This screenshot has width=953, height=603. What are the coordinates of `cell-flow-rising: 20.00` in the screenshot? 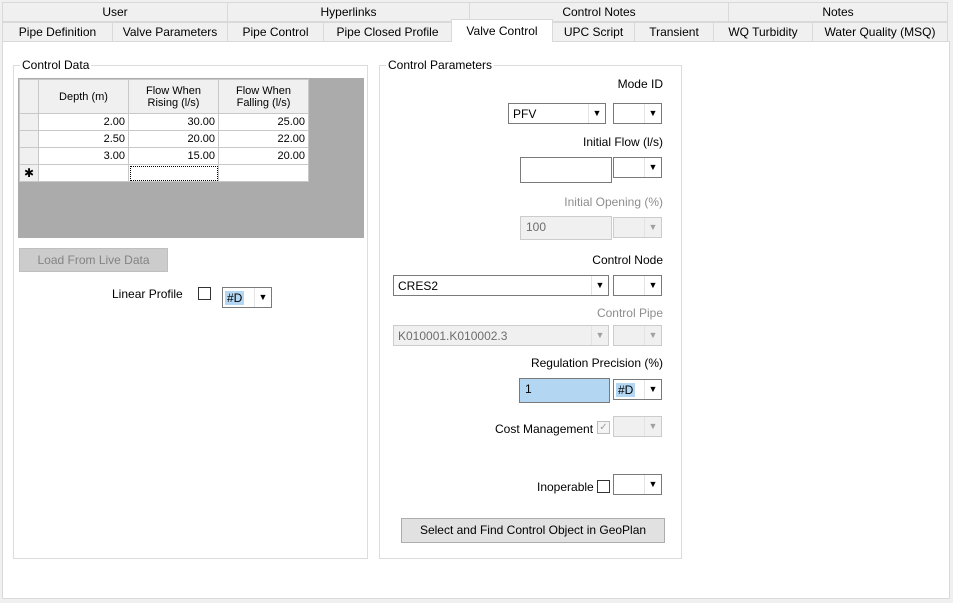 It's located at (173, 139).